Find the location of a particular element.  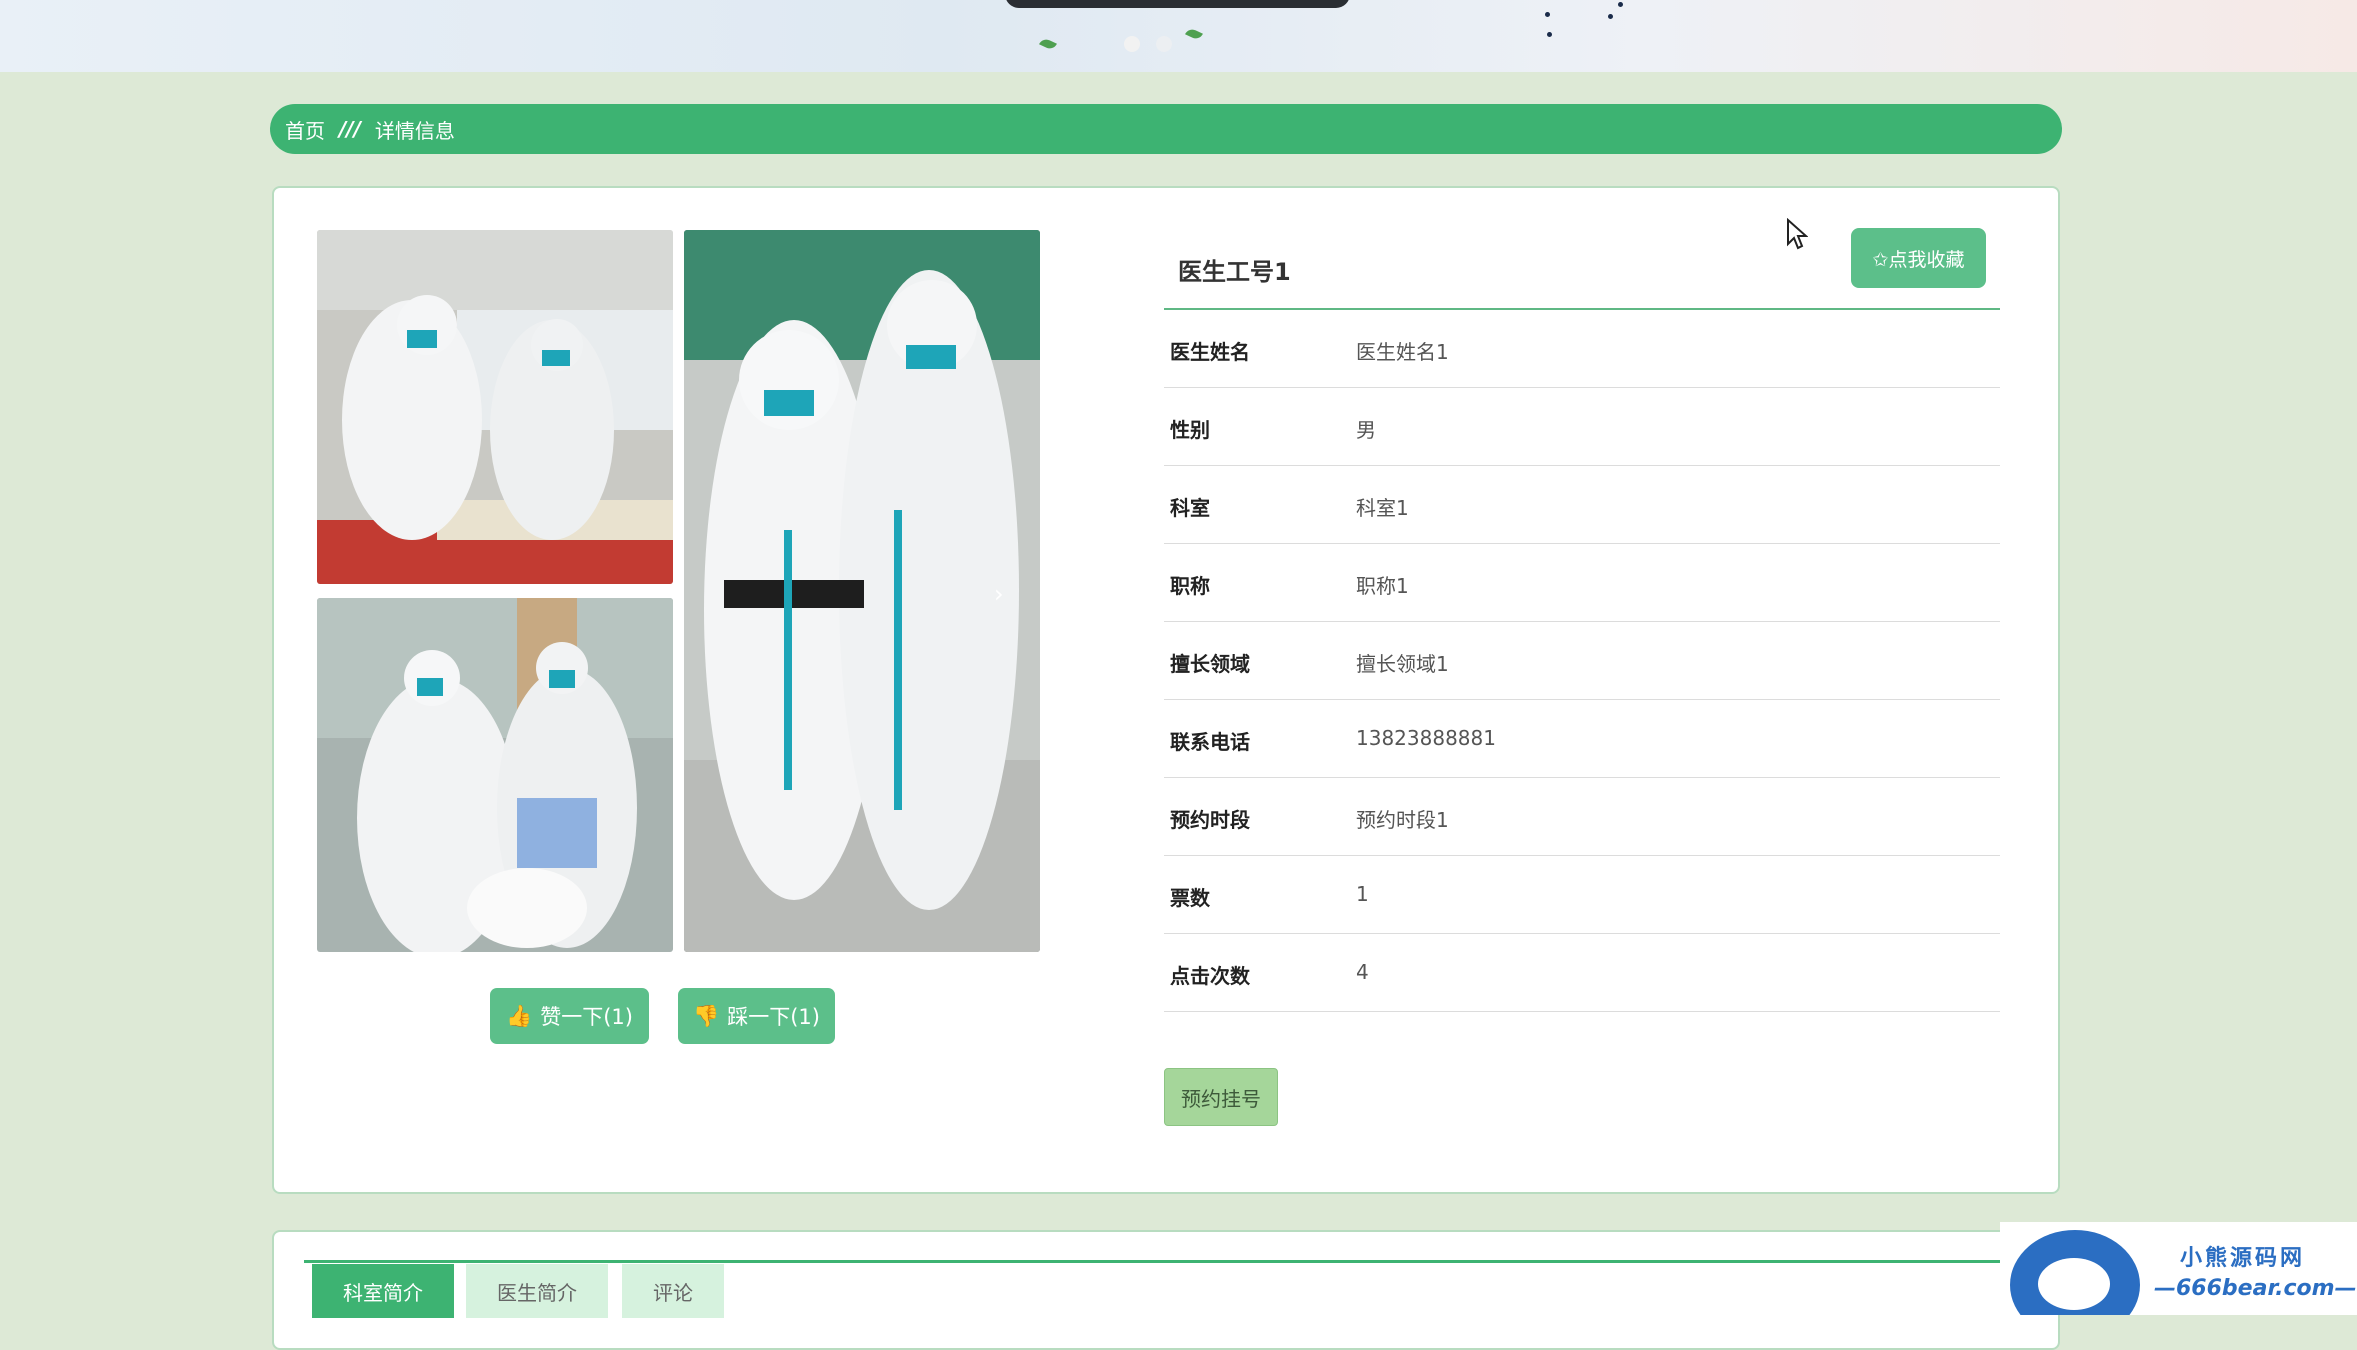

favorite-button: ✩点我收藏 is located at coordinates (1918, 258).